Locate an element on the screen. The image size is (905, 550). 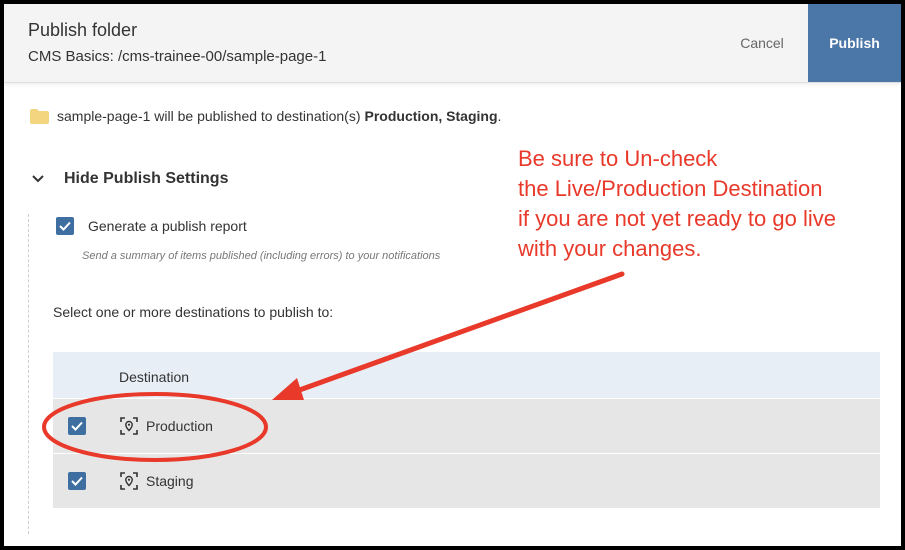
annotation-circle is located at coordinates (155, 427).